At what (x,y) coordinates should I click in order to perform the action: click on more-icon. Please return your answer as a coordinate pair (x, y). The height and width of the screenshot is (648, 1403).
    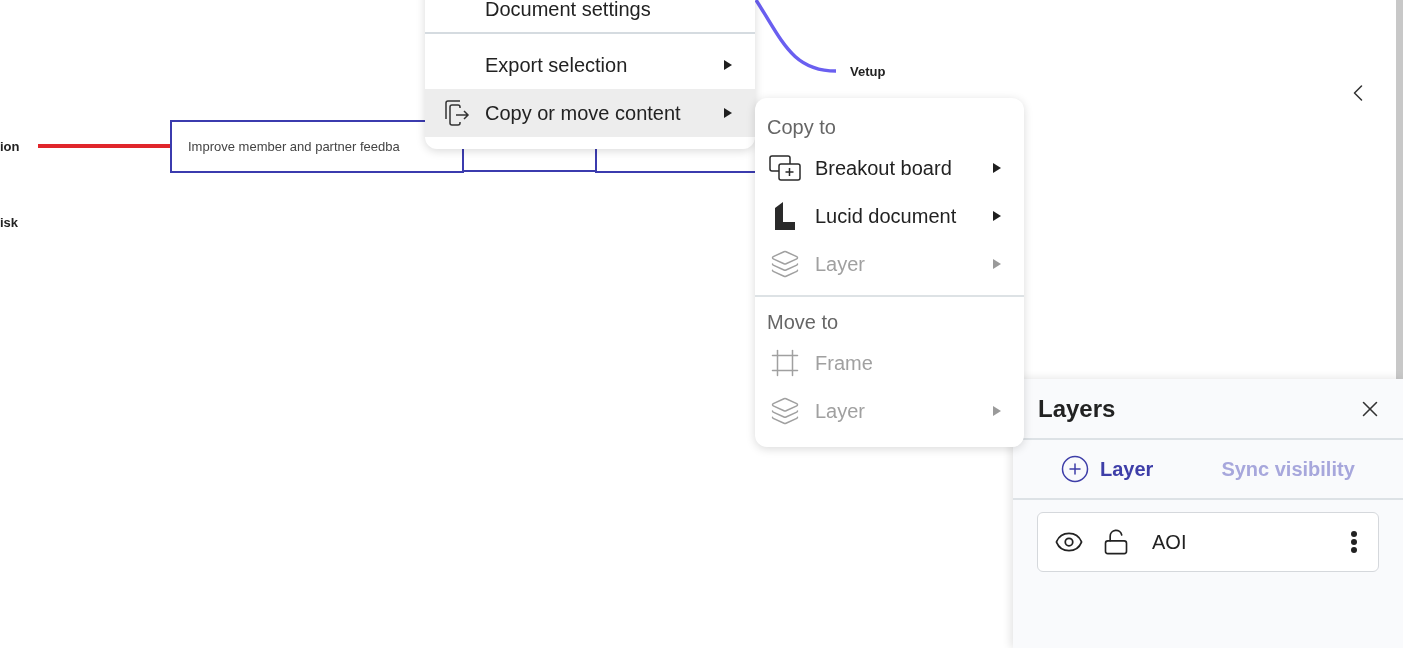
    Looking at the image, I should click on (1354, 542).